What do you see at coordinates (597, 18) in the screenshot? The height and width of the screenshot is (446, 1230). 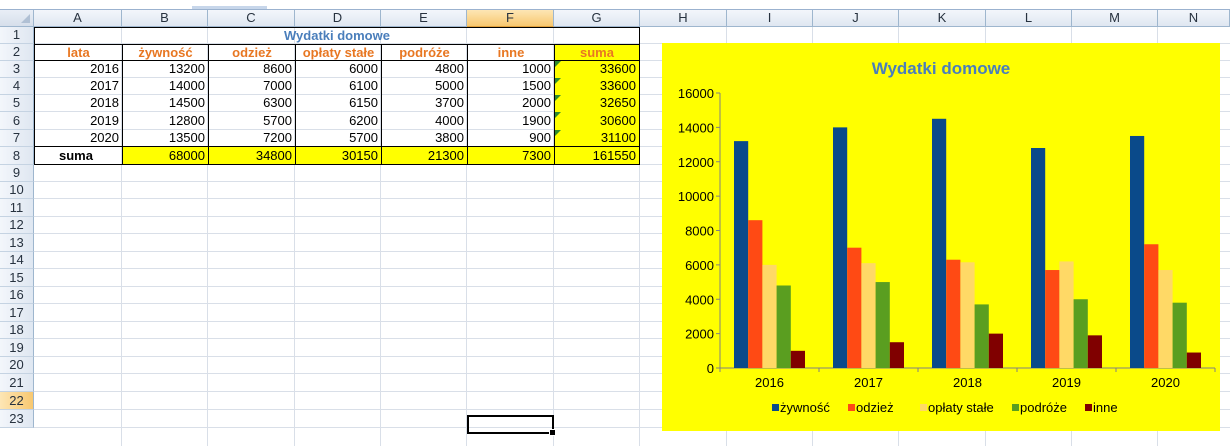 I see `column-header-G: G` at bounding box center [597, 18].